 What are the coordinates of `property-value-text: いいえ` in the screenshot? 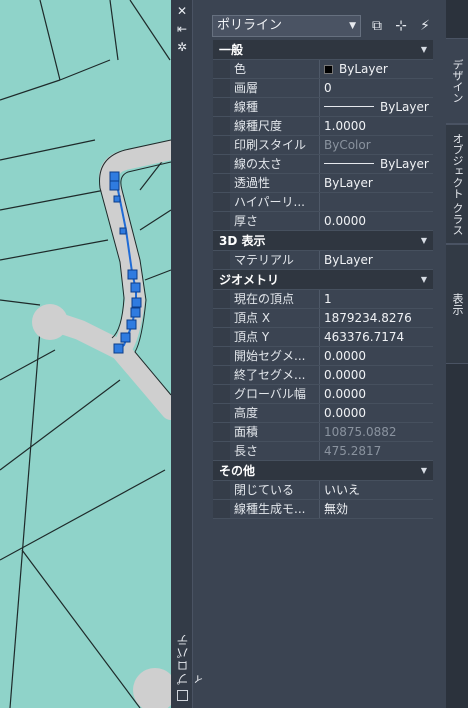 It's located at (342, 490).